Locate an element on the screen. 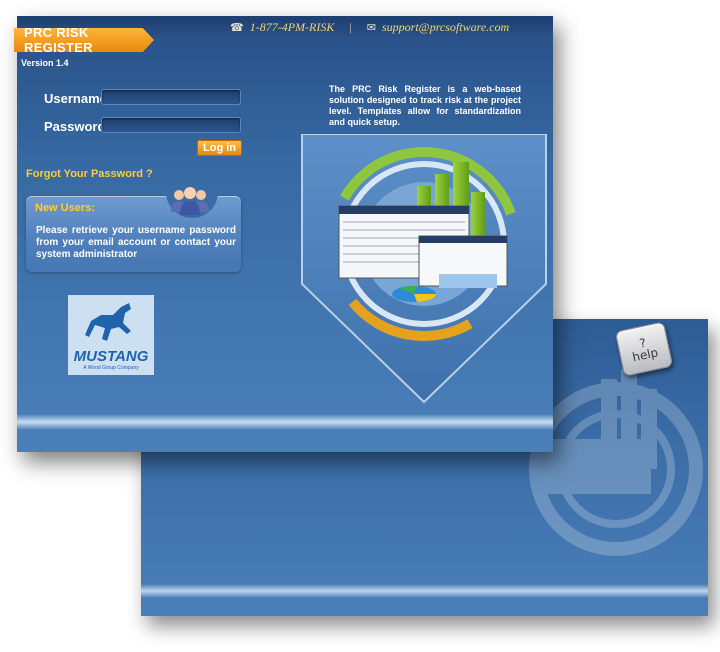 This screenshot has width=720, height=652. email-icon: ✉ is located at coordinates (371, 28).